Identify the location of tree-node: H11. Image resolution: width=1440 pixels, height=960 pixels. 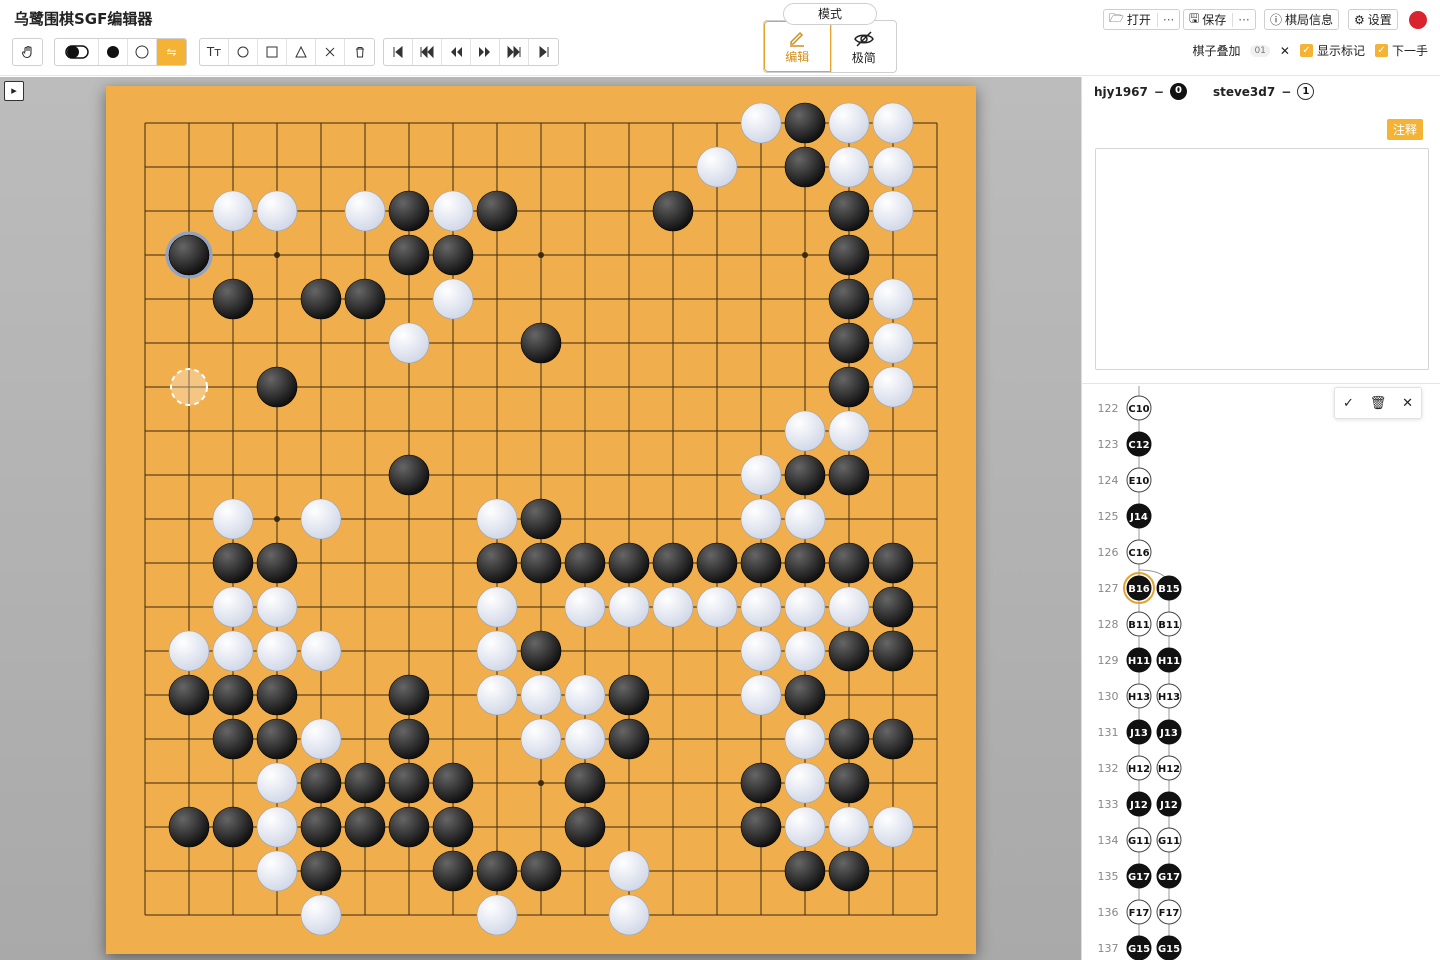
(1169, 660).